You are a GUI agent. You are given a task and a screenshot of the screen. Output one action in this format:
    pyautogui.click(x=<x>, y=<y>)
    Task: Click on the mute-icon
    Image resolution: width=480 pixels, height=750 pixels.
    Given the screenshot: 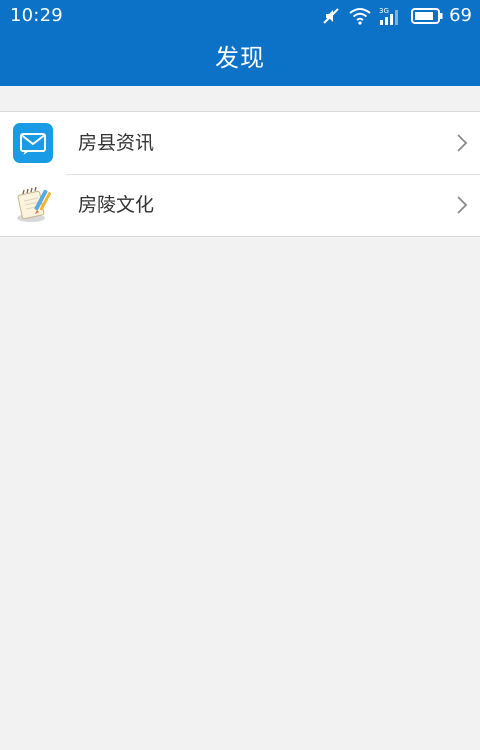 What is the action you would take?
    pyautogui.click(x=331, y=16)
    